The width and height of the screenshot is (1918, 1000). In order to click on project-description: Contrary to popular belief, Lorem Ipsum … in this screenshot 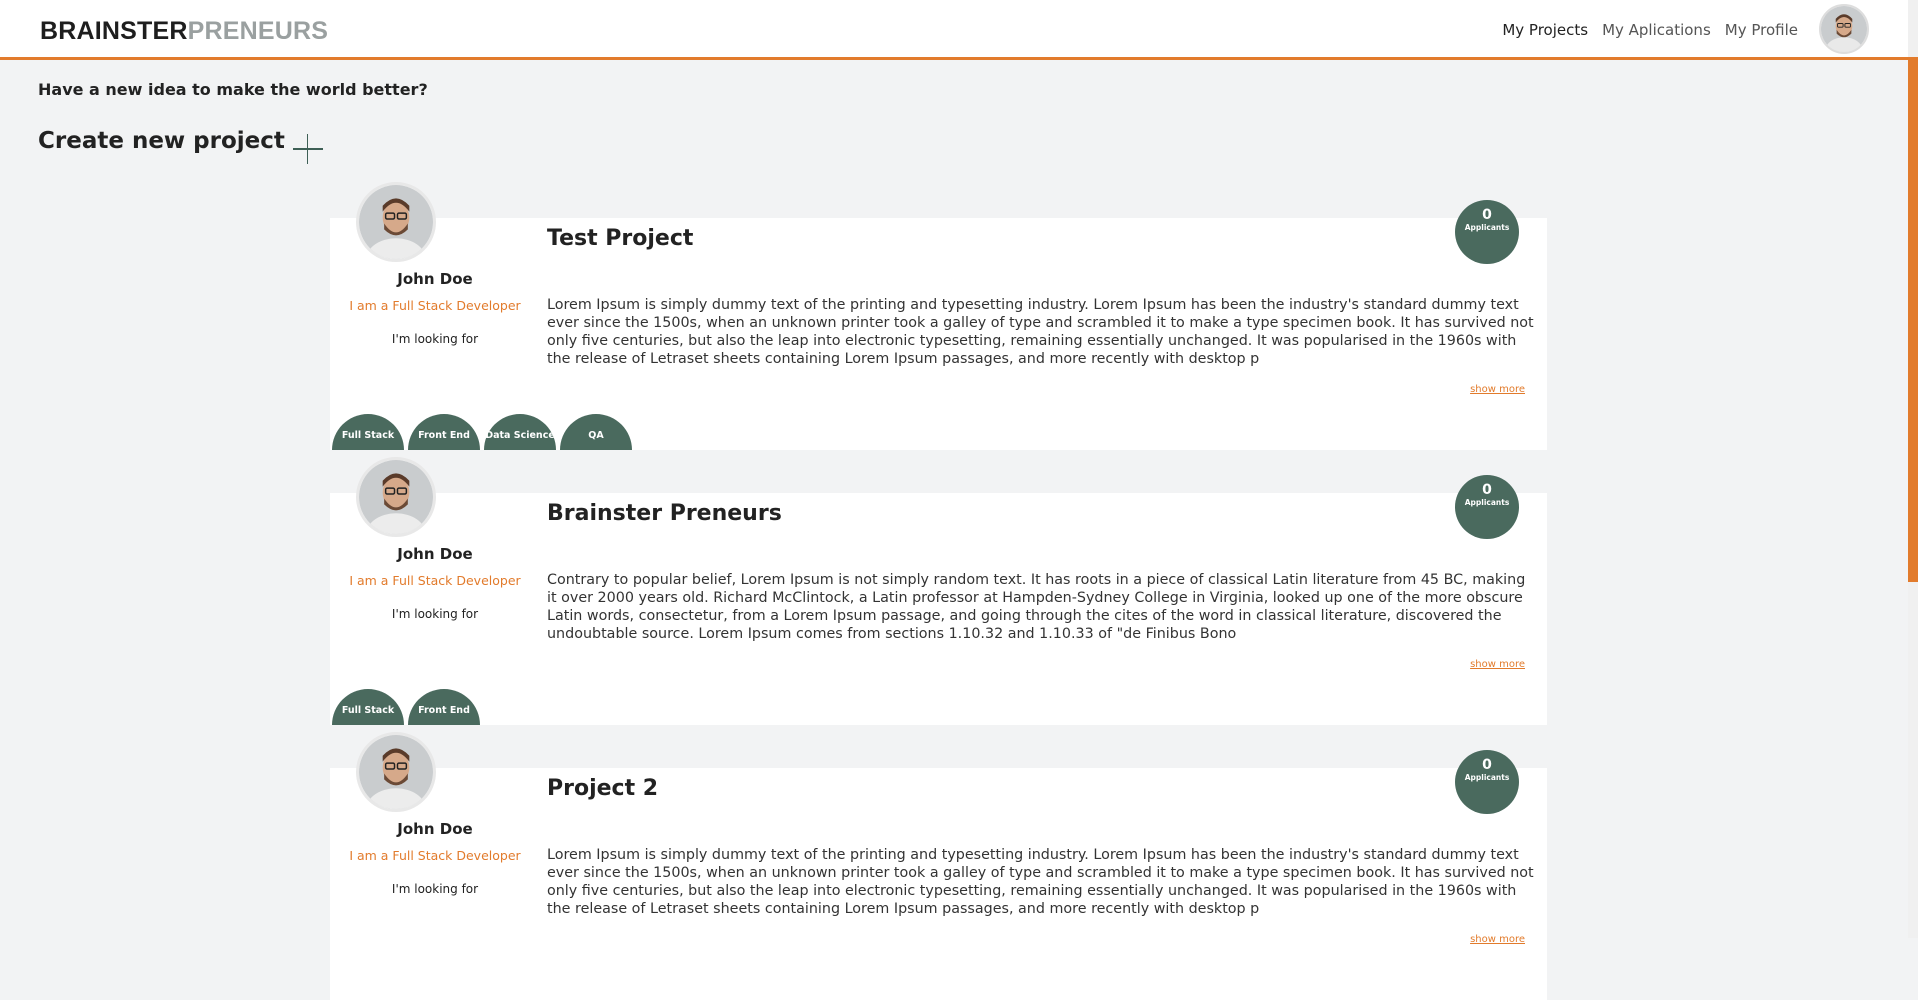, I will do `click(1036, 607)`.